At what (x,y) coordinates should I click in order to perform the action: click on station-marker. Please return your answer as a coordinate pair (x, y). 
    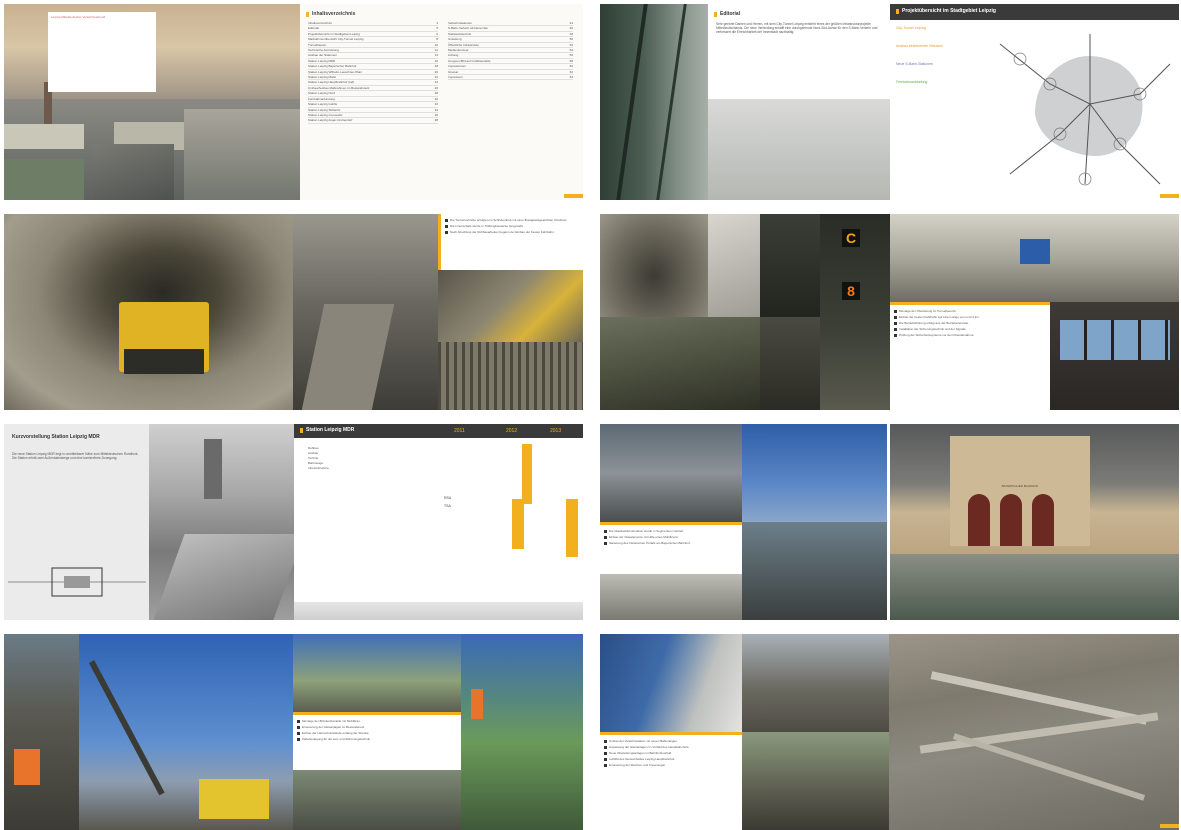
    Looking at the image, I should click on (1020, 59).